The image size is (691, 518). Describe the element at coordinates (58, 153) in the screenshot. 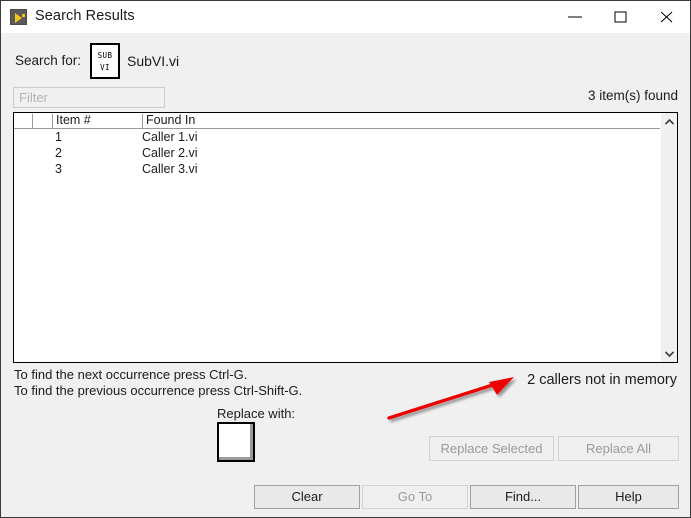

I see `row-item-number: 2` at that location.